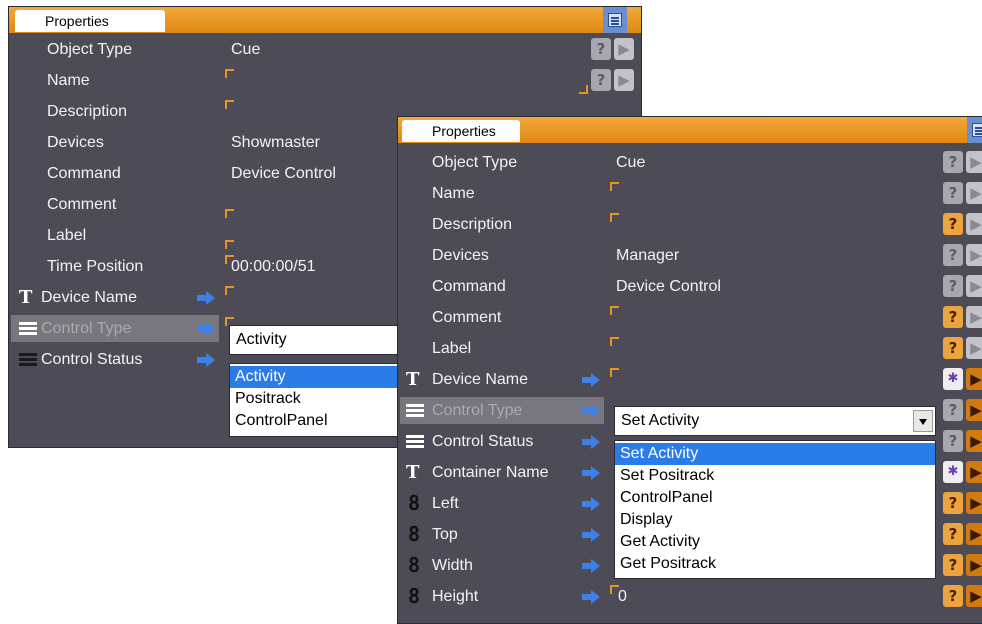  Describe the element at coordinates (467, 317) in the screenshot. I see `row-label: Comment` at that location.